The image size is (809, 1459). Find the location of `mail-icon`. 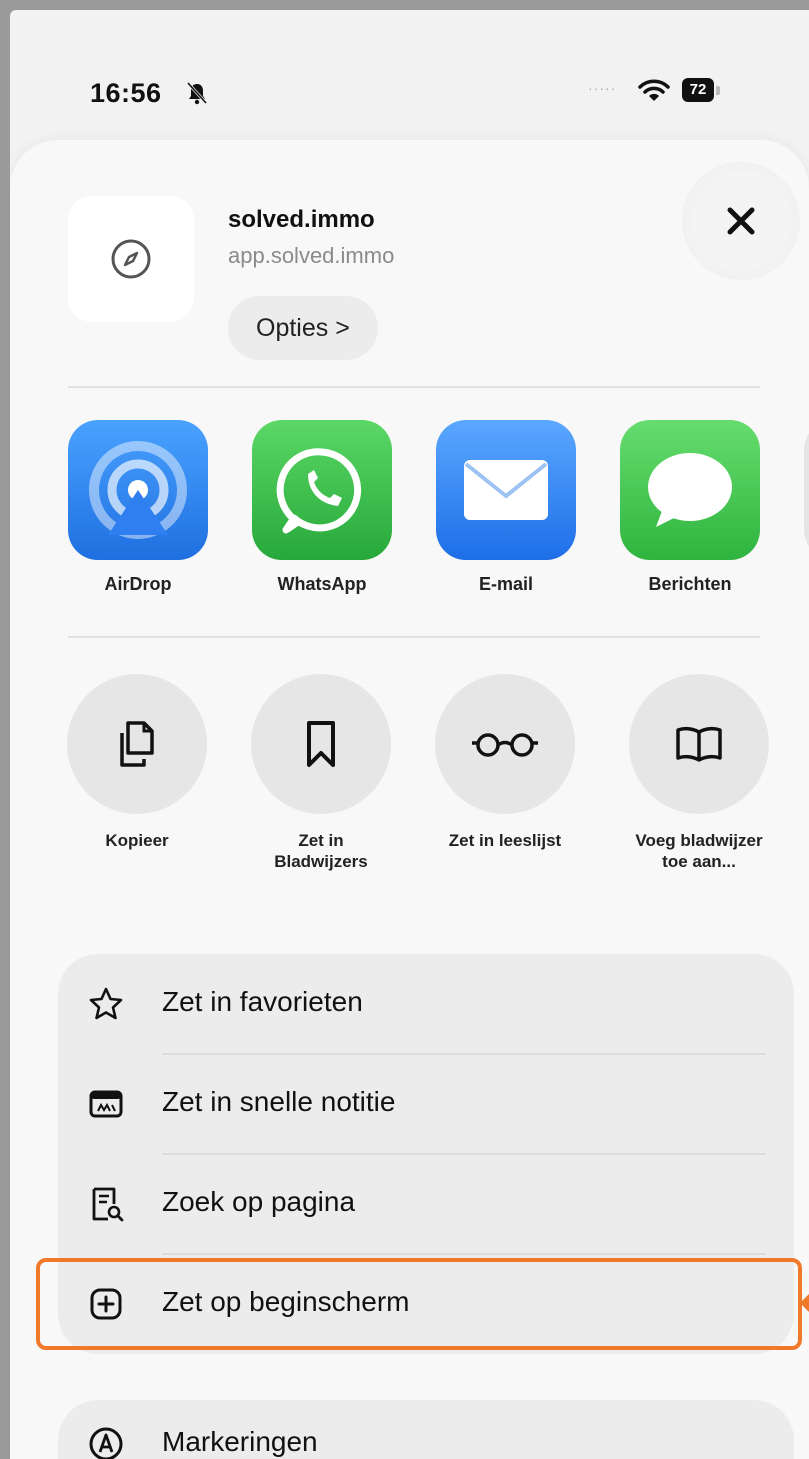

mail-icon is located at coordinates (506, 490).